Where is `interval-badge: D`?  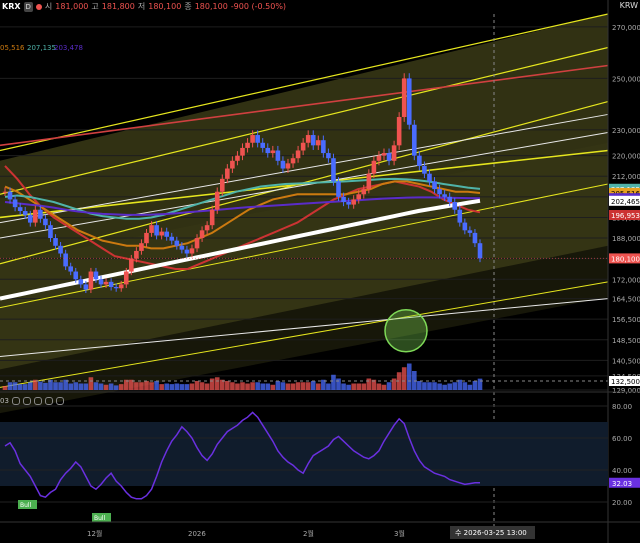 interval-badge: D is located at coordinates (28, 7).